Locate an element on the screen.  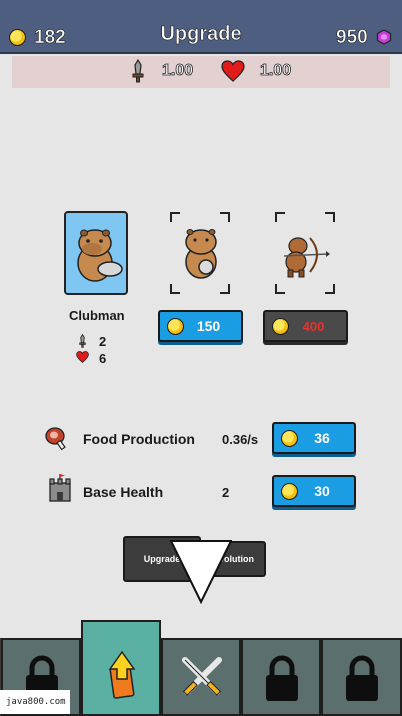
unit-health-value: 6 is located at coordinates (103, 358).